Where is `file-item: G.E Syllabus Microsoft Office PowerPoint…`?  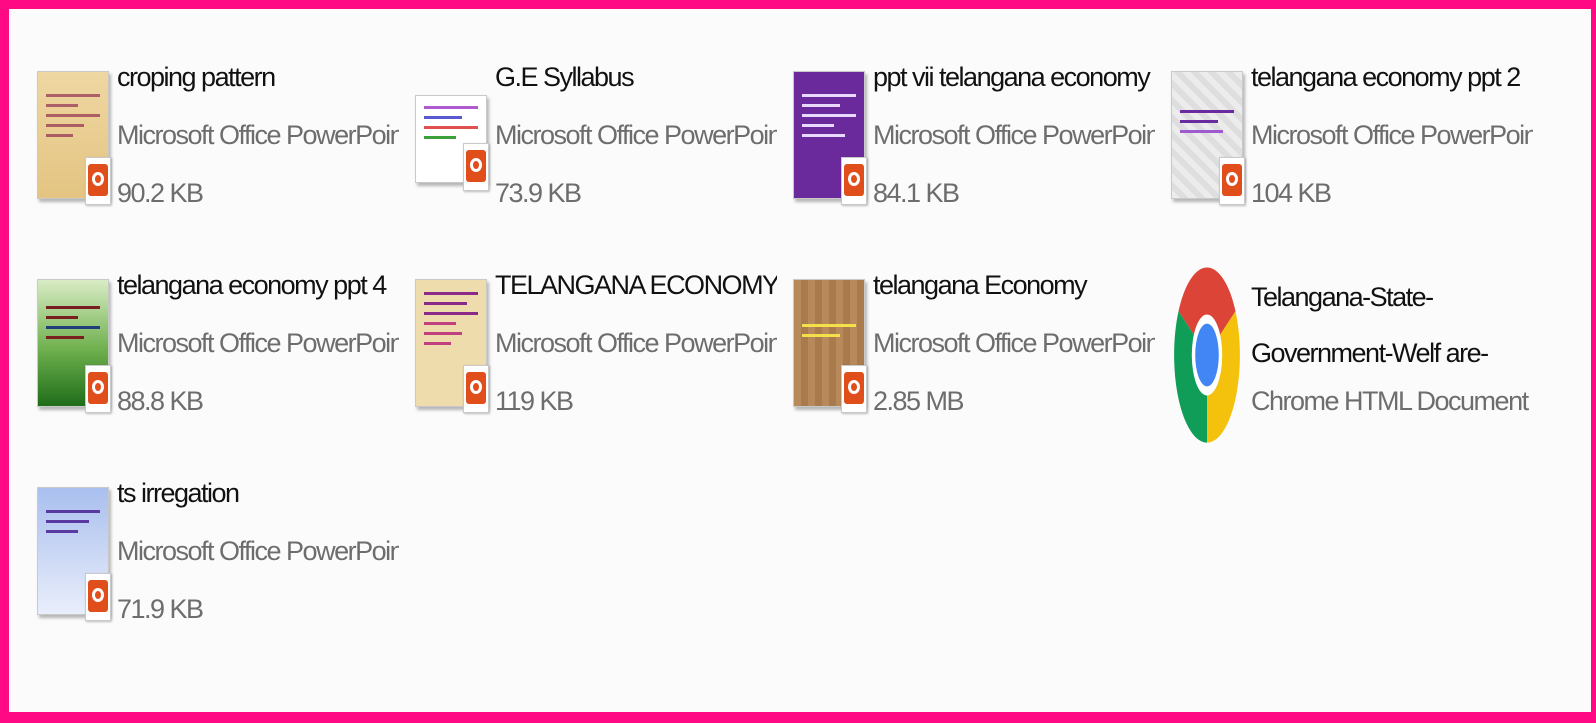
file-item: G.E Syllabus Microsoft Office PowerPoint… is located at coordinates (591, 149).